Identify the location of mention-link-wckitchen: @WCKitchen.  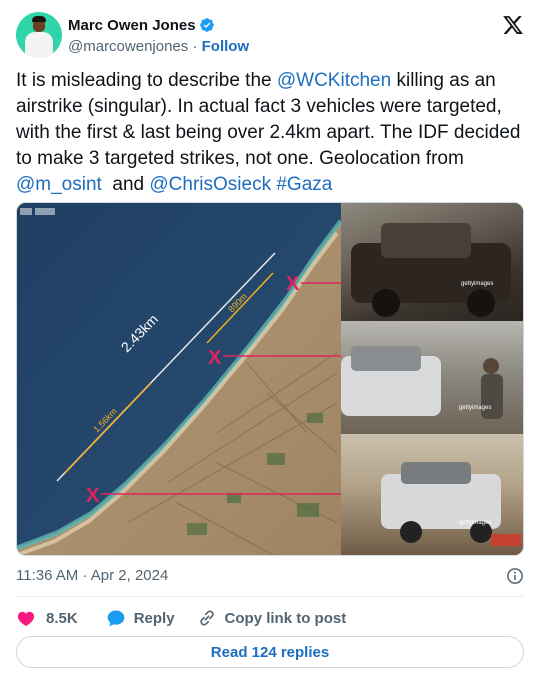
(334, 80).